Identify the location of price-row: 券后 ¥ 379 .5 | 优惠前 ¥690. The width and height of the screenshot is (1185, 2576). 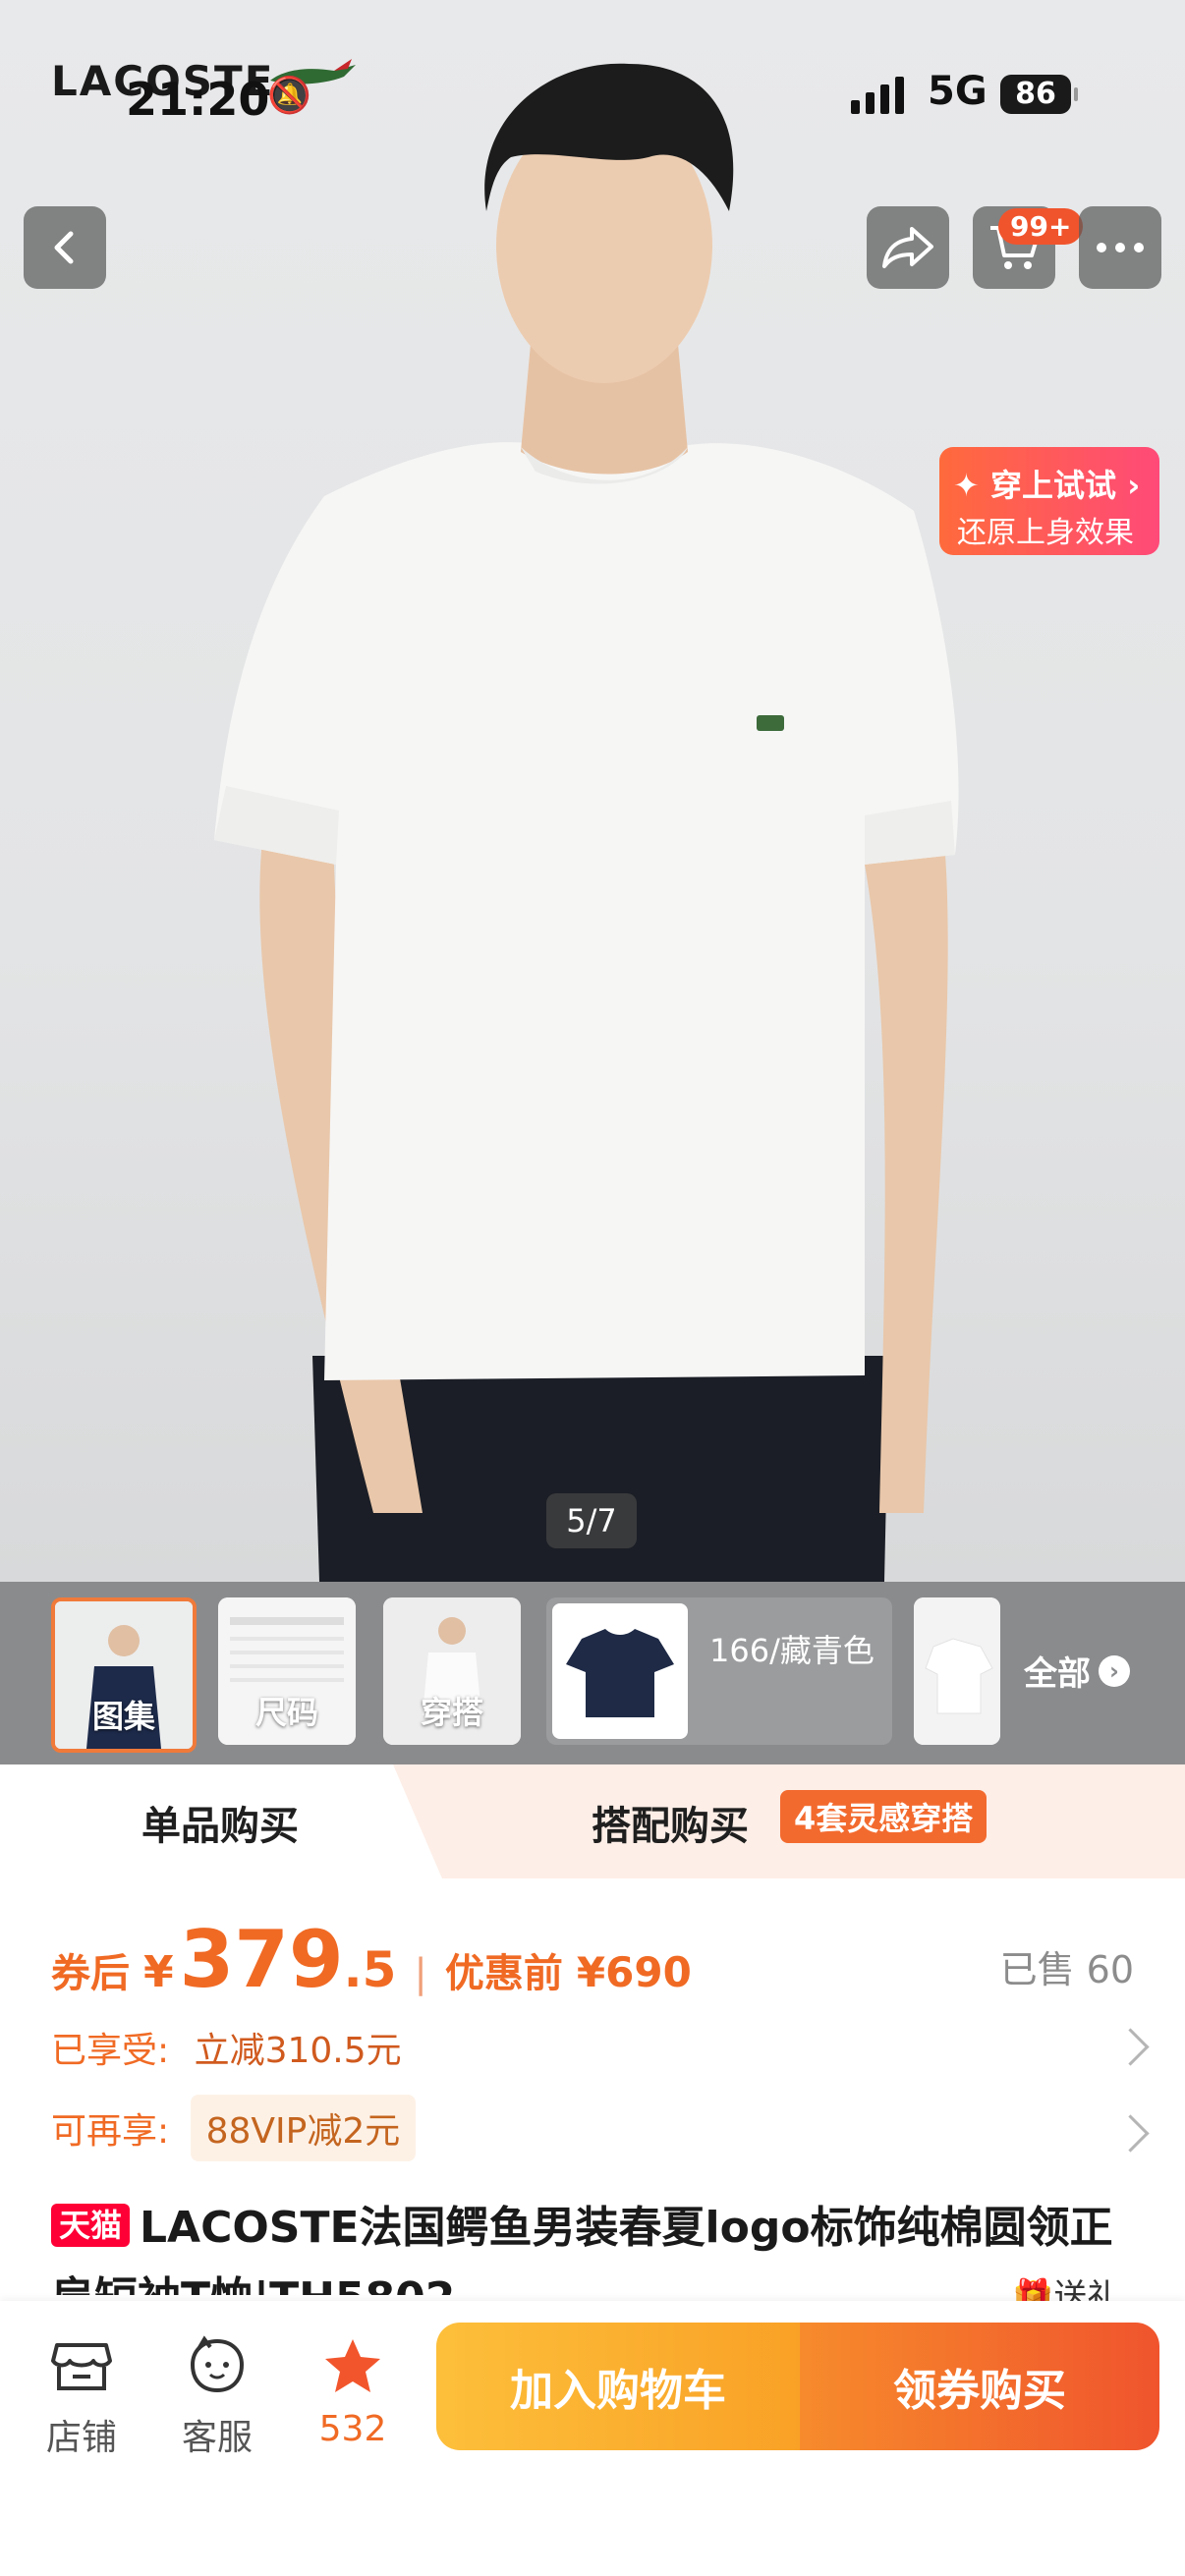
(372, 1959).